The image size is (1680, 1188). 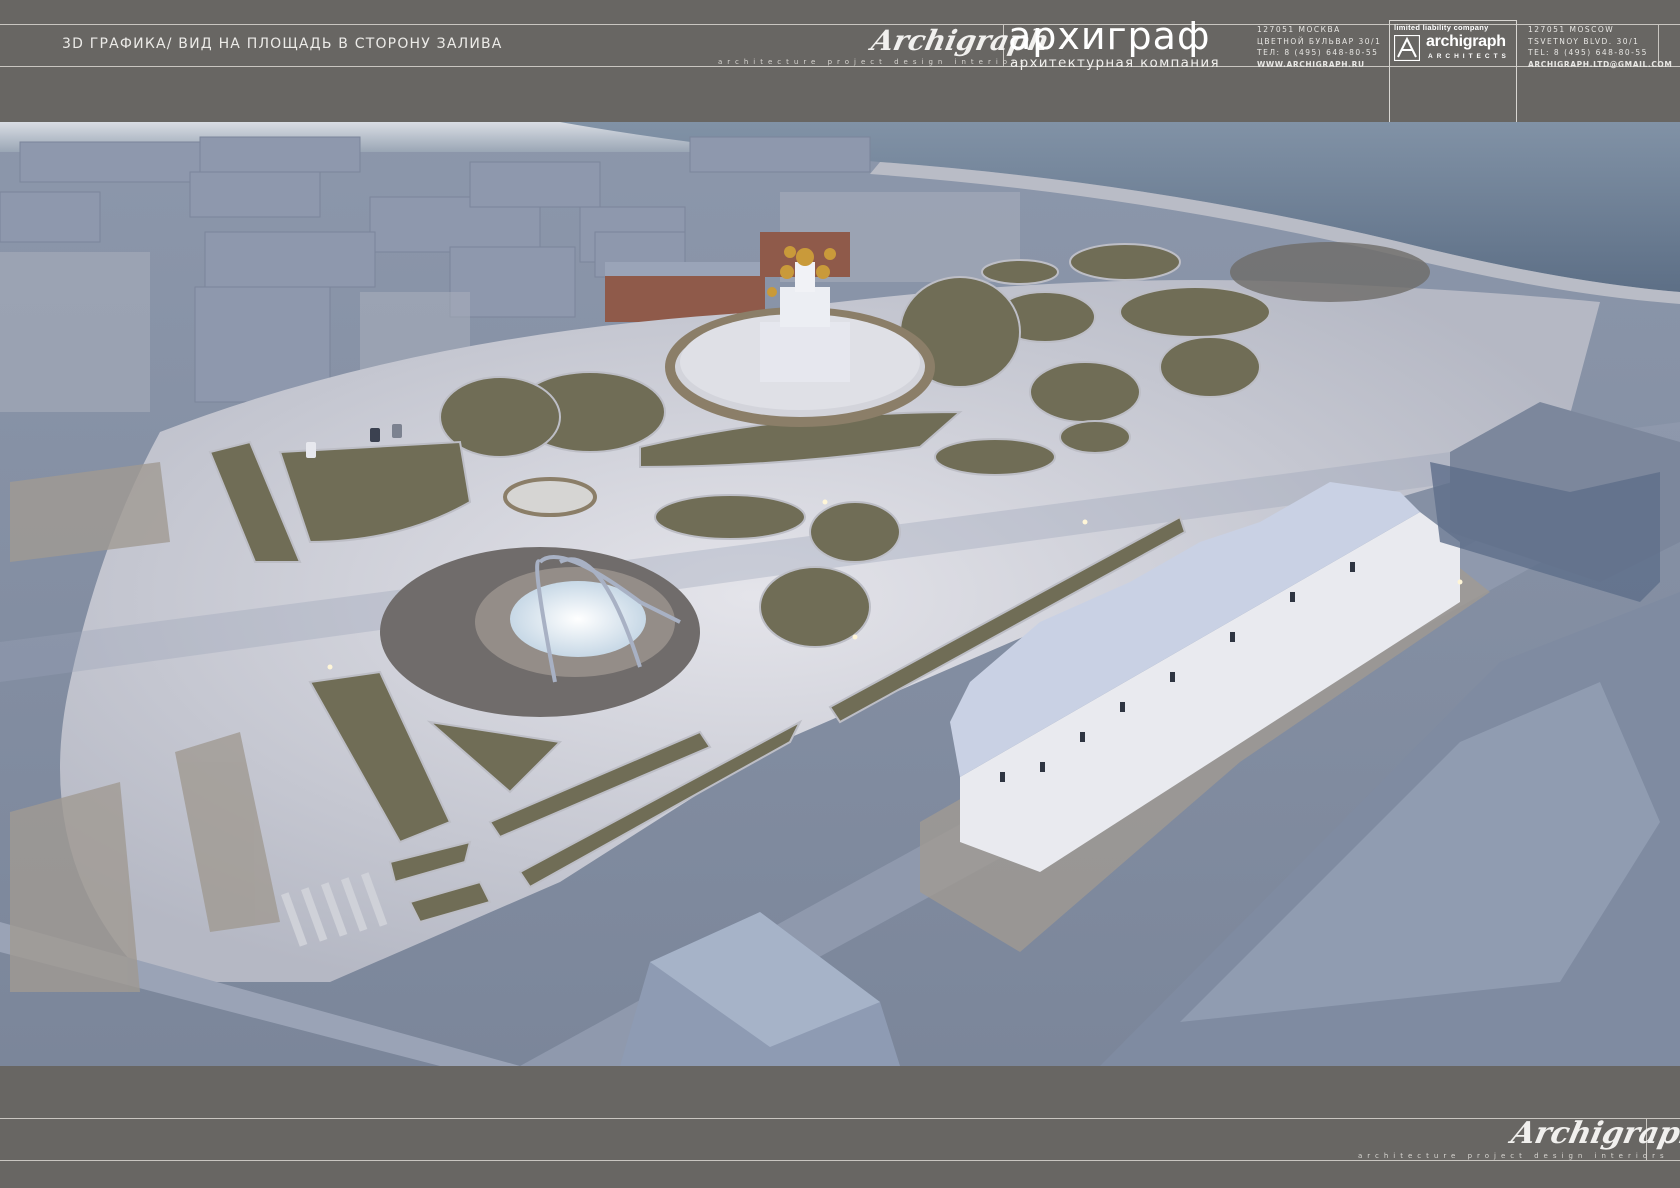 I want to click on address-en-line1: 127051 MOSCOW, so click(x=1571, y=29).